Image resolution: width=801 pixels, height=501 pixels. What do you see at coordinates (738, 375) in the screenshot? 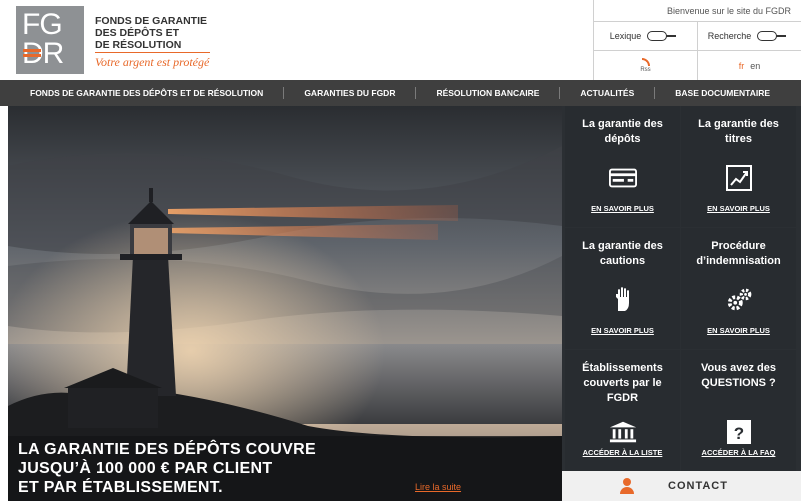
I see `tile-title: Vous avez des QUESTIONS ?` at bounding box center [738, 375].